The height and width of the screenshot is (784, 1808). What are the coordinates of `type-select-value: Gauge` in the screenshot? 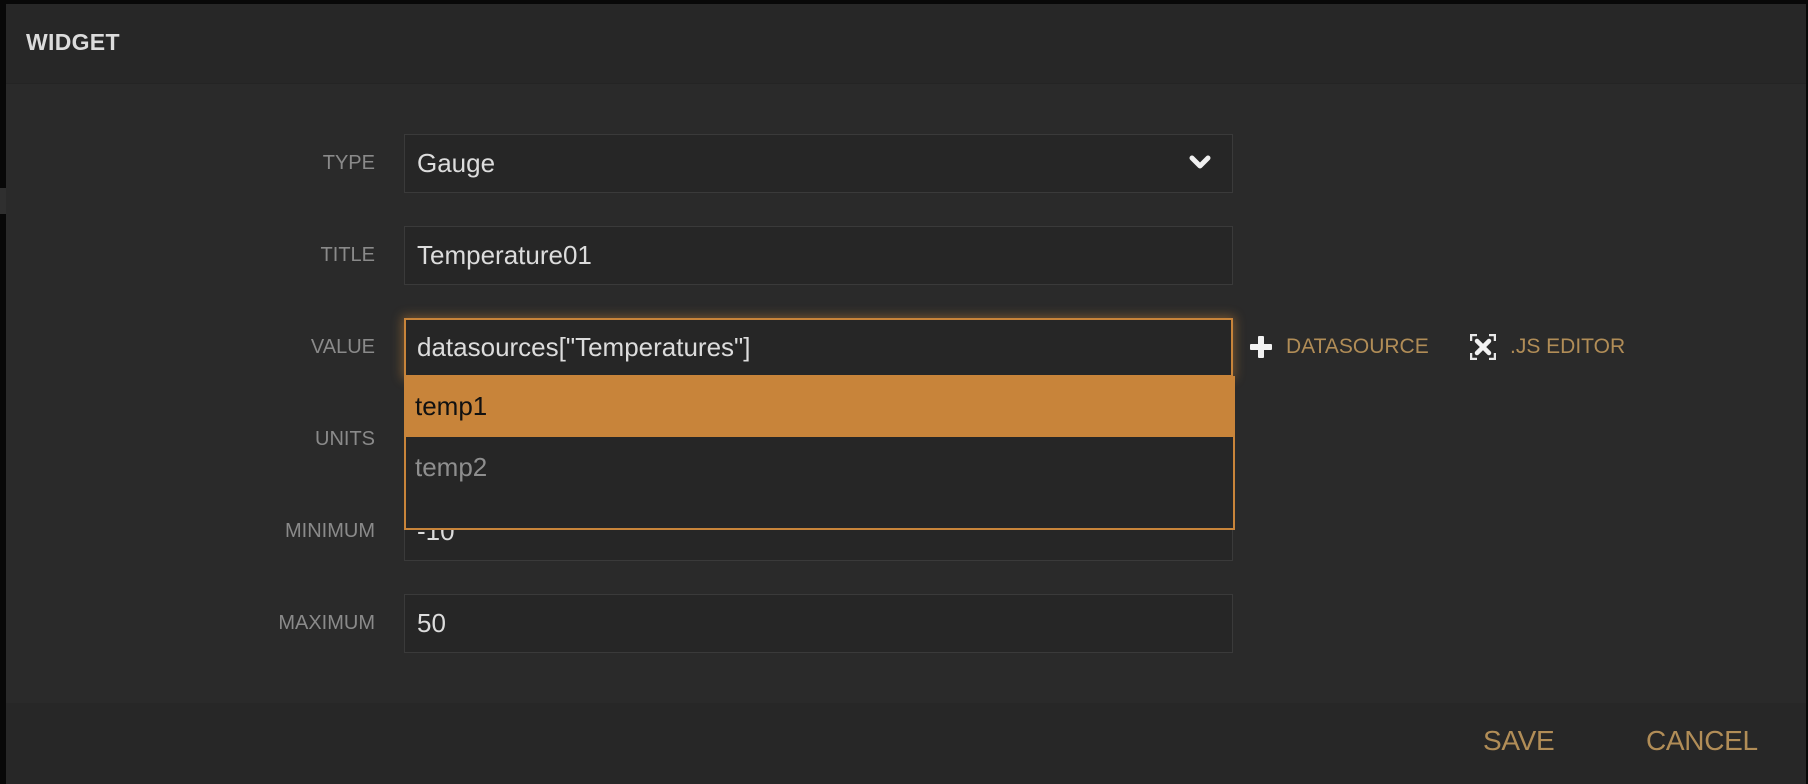 It's located at (456, 163).